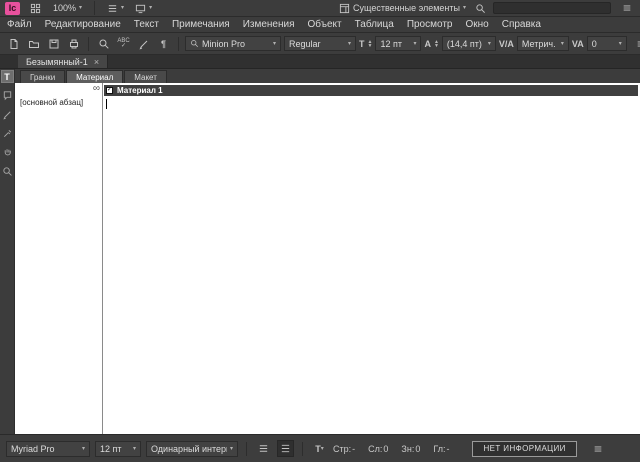 This screenshot has width=640, height=462. Describe the element at coordinates (594, 43) in the screenshot. I see `tracking-value: 0` at that location.